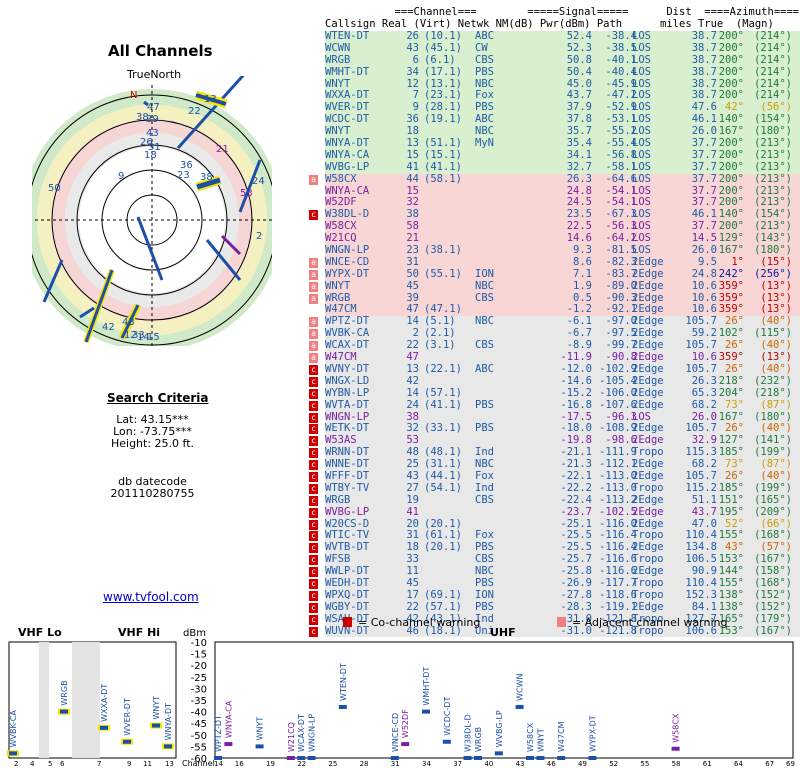 This screenshot has width=800, height=768. Describe the element at coordinates (199, 689) in the screenshot. I see `y-tick-label: -30` at that location.